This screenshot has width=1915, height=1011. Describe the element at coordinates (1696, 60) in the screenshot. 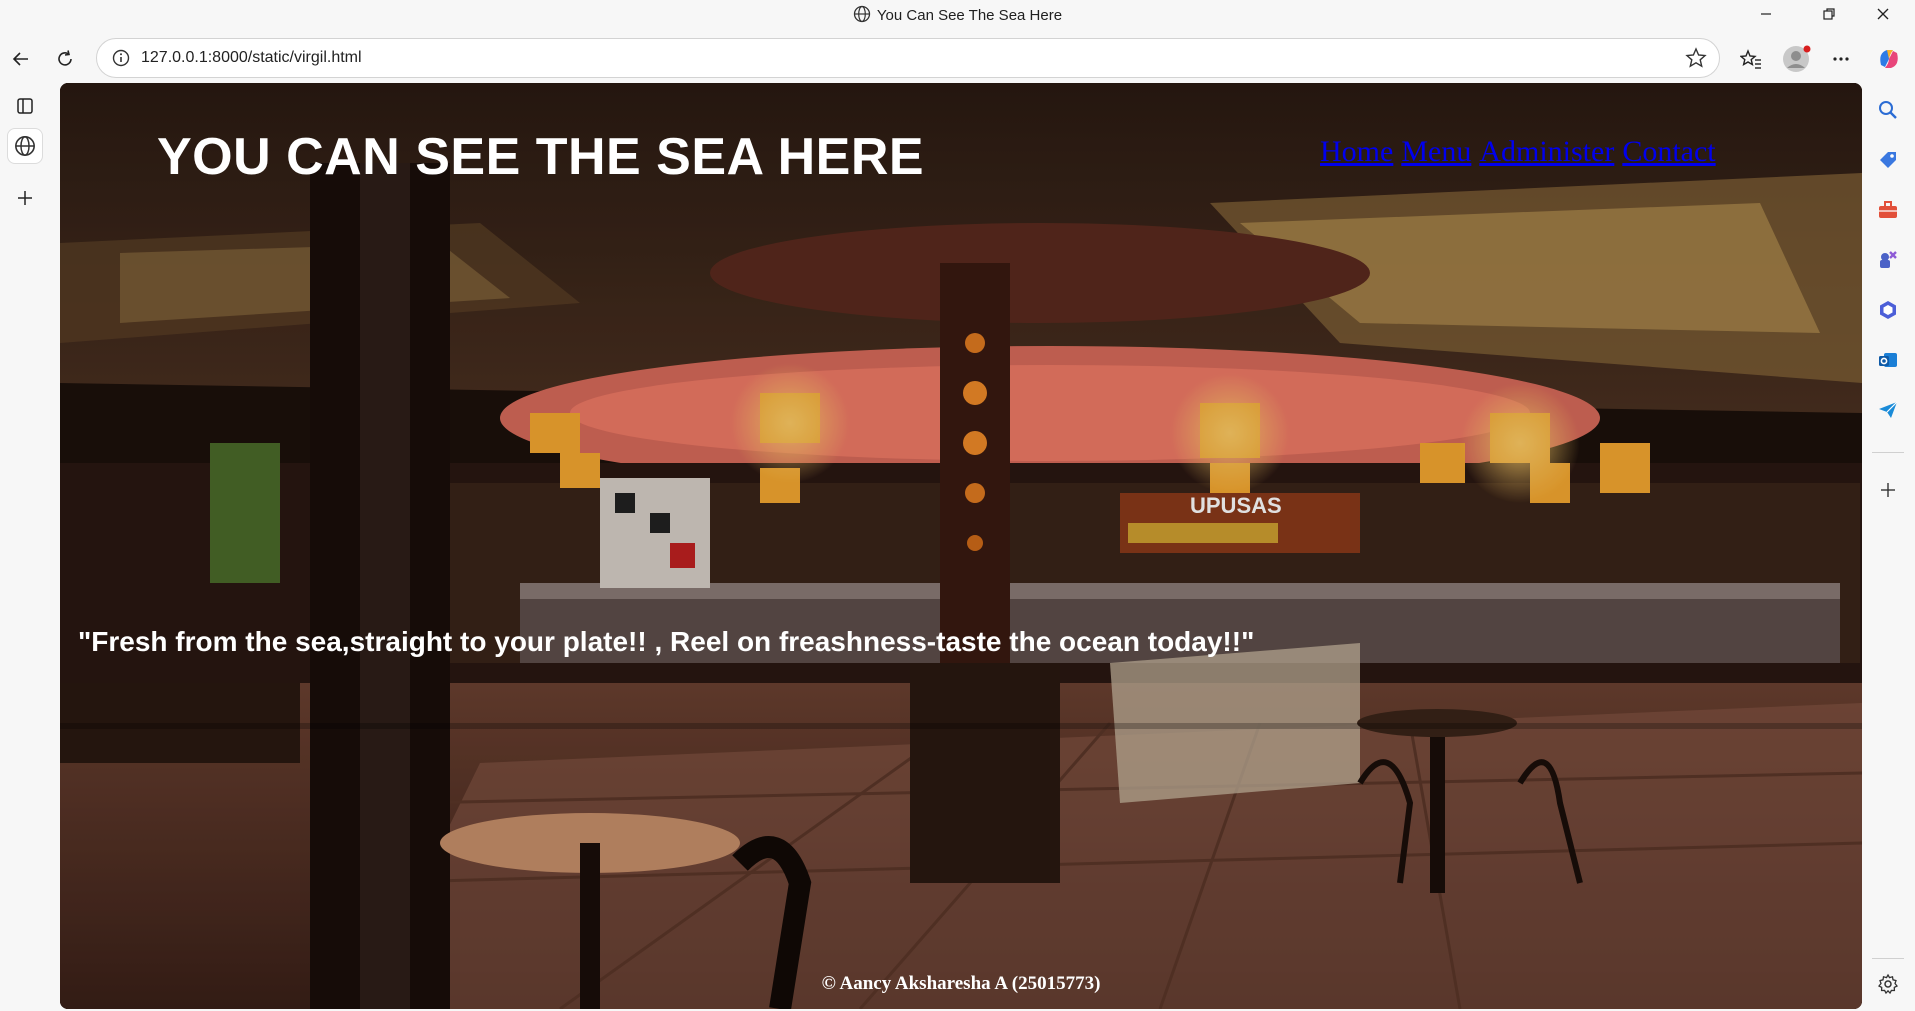

I see `favorite-star-icon` at that location.